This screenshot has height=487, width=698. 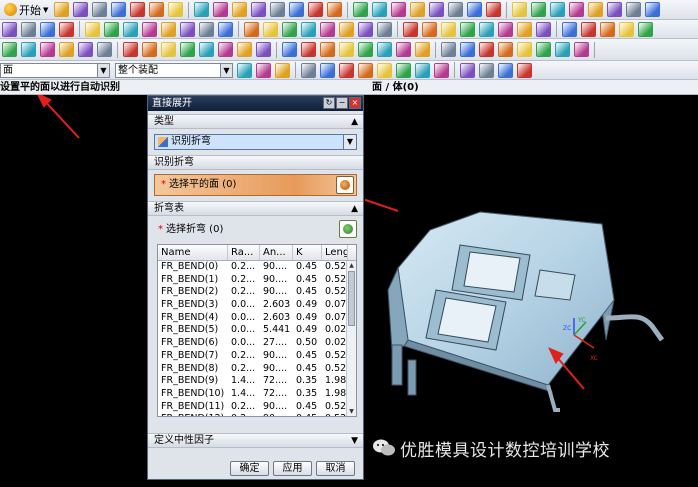 What do you see at coordinates (257, 267) in the screenshot?
I see `table-row: FR_BEND(0) 0.2... 90.... 0.45 0.52` at bounding box center [257, 267].